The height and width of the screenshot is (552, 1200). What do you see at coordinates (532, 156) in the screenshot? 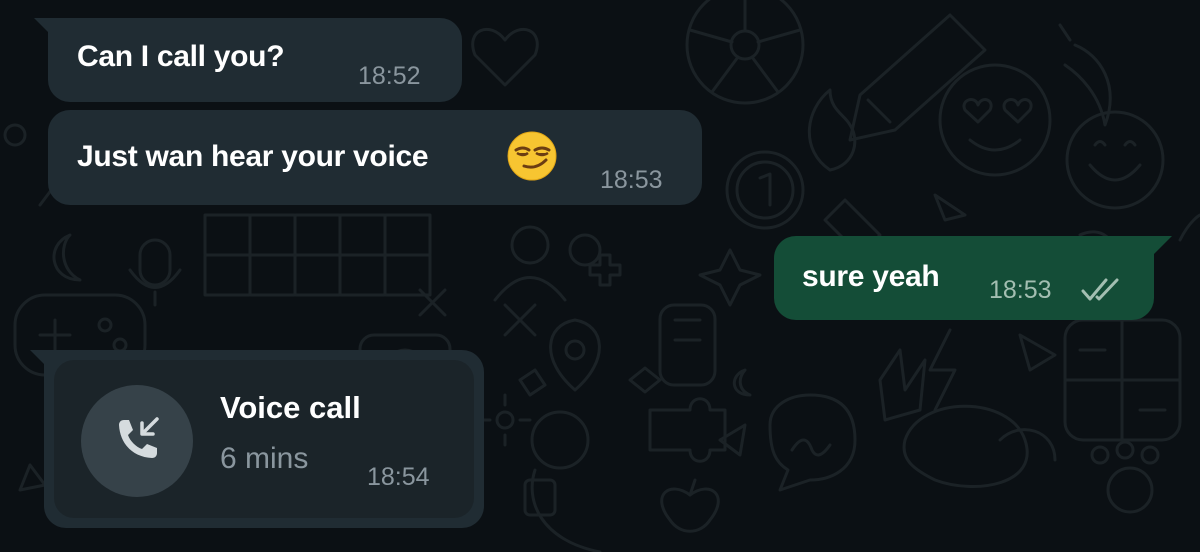
I see `smirking-face-emoji-icon` at bounding box center [532, 156].